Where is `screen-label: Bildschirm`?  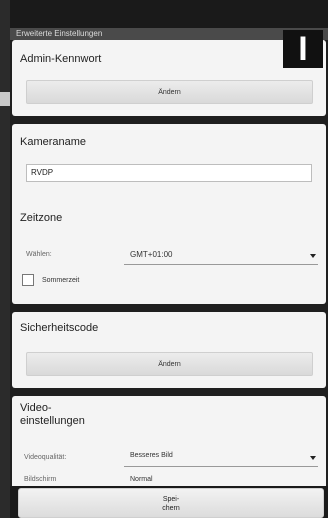 screen-label: Bildschirm is located at coordinates (40, 479).